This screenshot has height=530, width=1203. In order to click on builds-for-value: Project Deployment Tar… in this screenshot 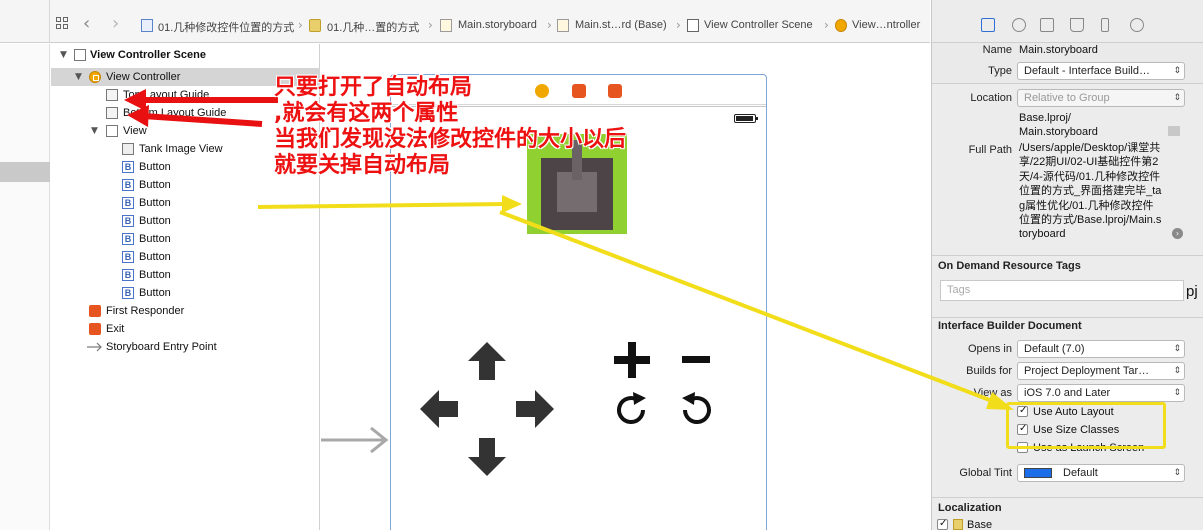, I will do `click(1087, 371)`.